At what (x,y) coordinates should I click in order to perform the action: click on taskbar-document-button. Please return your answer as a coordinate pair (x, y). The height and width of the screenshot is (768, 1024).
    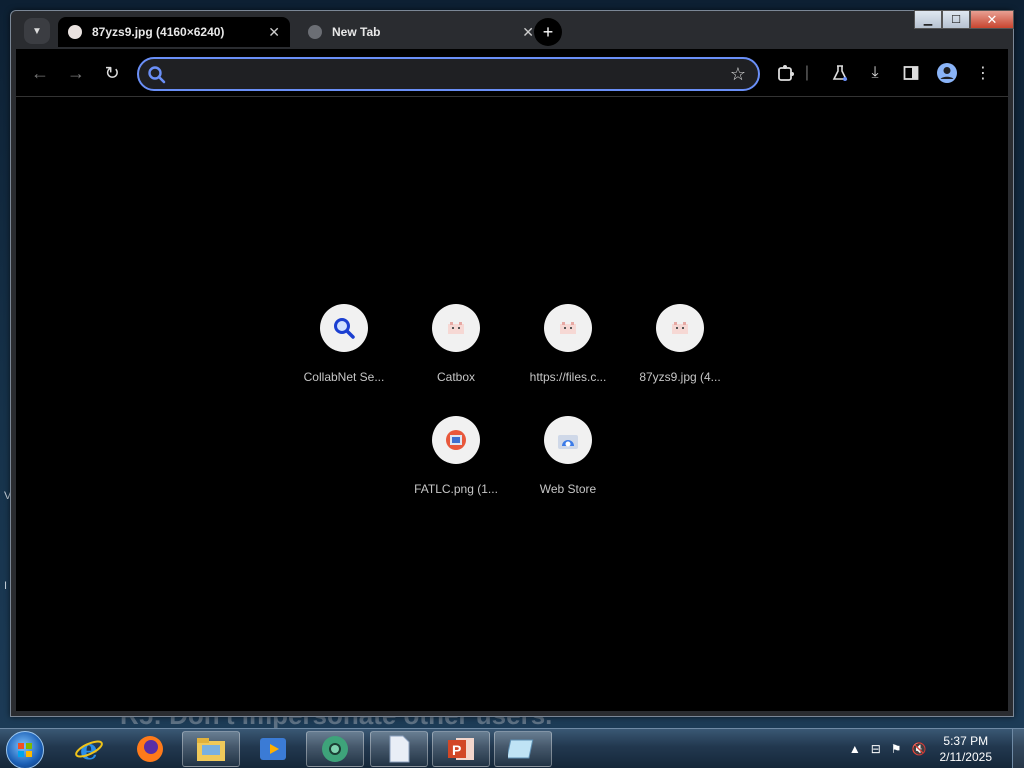
    Looking at the image, I should click on (399, 749).